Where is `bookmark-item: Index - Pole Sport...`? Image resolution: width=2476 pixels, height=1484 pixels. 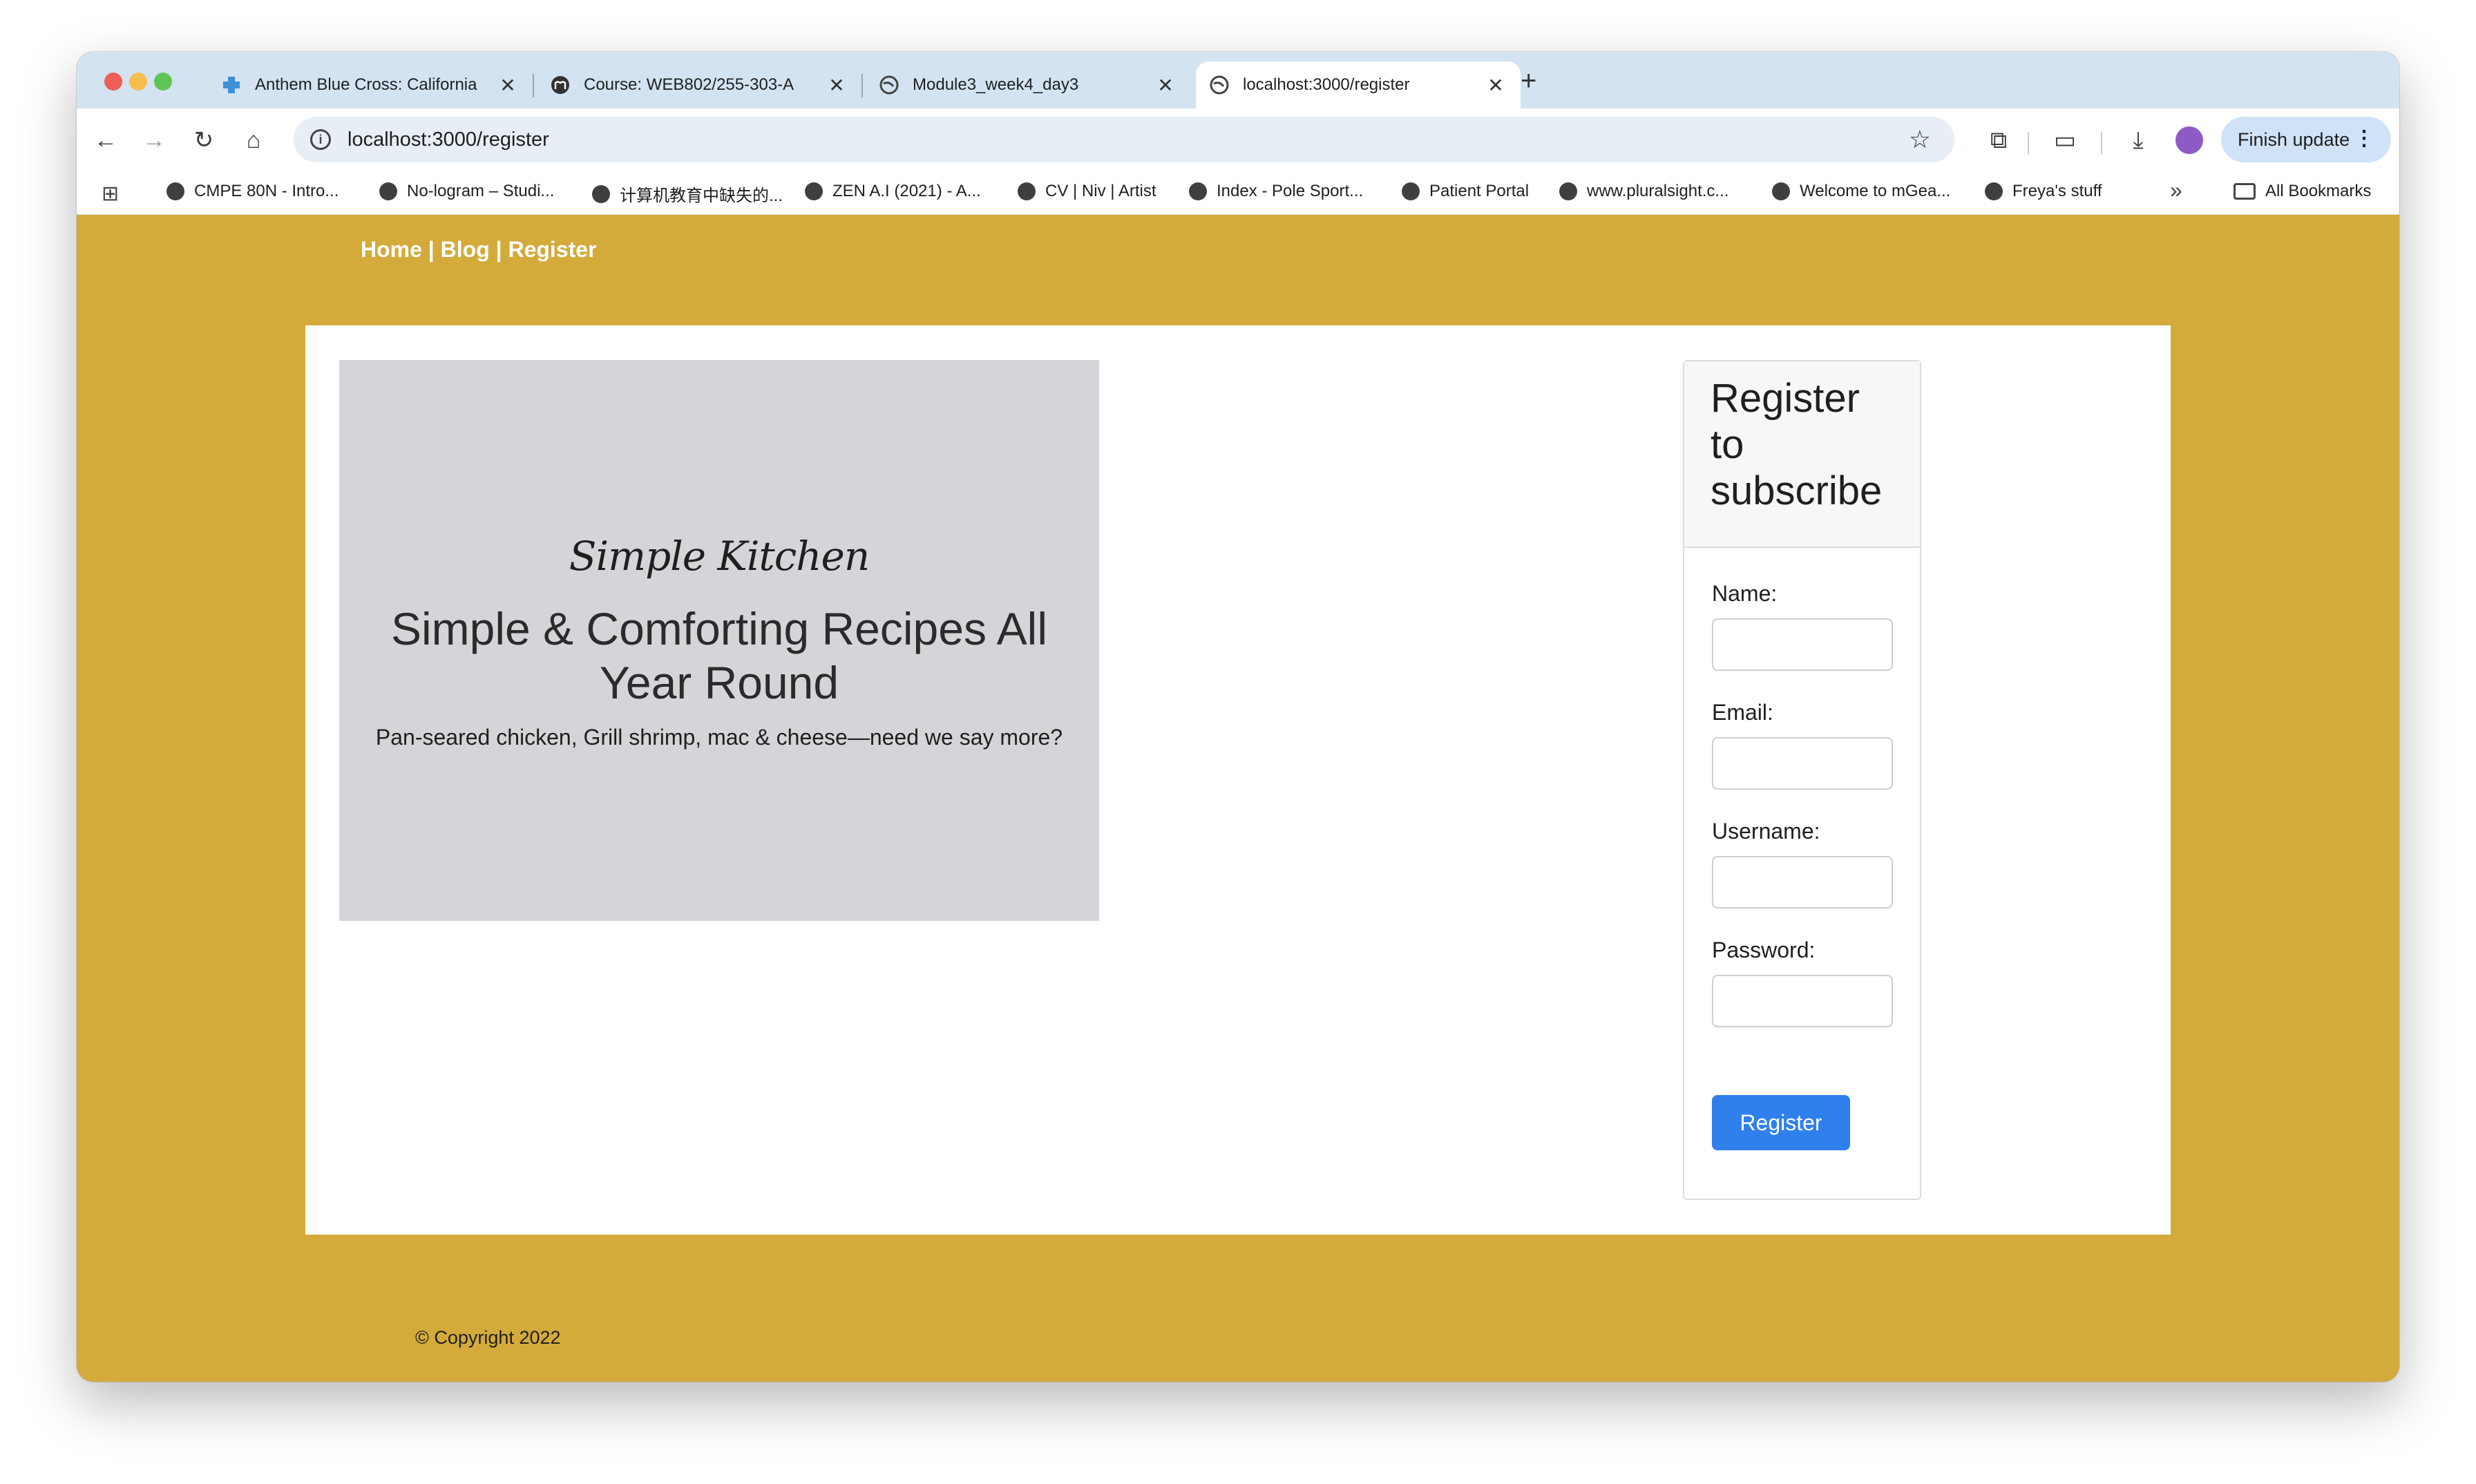
bookmark-item: Index - Pole Sport... is located at coordinates (1276, 191).